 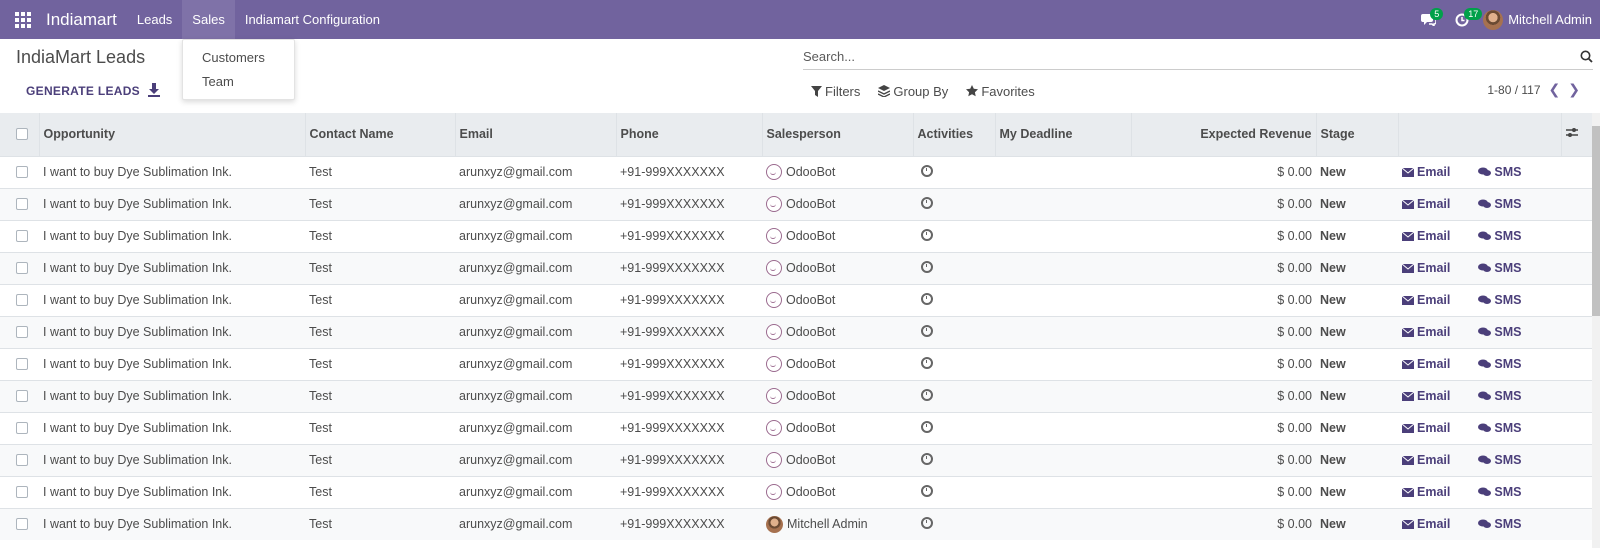 What do you see at coordinates (171, 134) in the screenshot?
I see `column-opportunity: Opportunity` at bounding box center [171, 134].